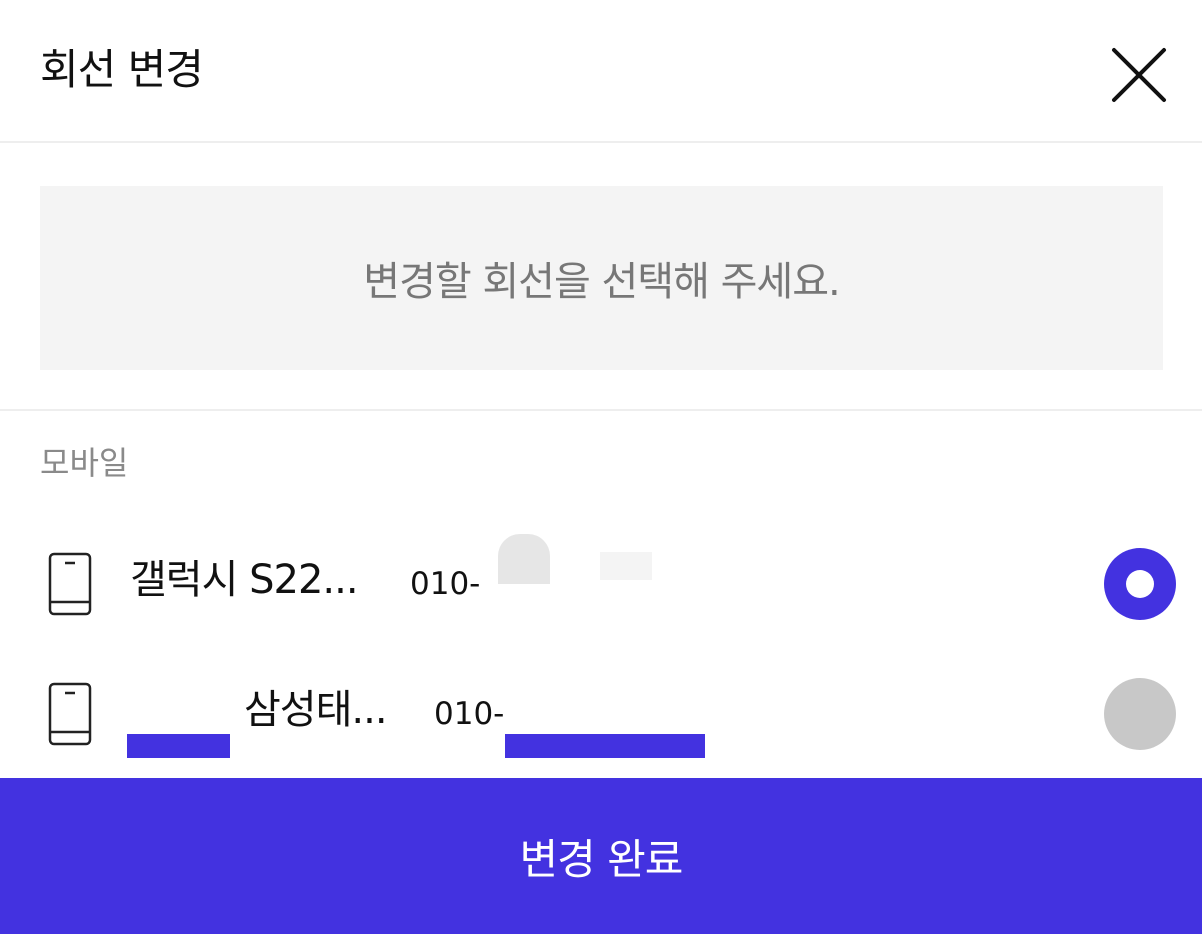 The width and height of the screenshot is (1202, 934). Describe the element at coordinates (601, 410) in the screenshot. I see `section-divider` at that location.